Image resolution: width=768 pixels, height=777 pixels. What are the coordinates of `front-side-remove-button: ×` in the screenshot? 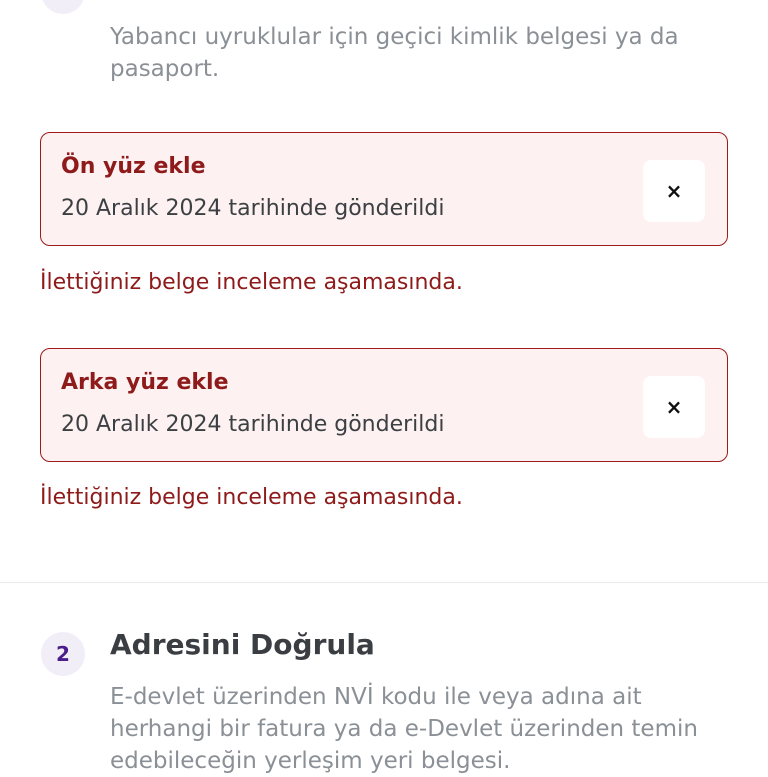 It's located at (674, 191).